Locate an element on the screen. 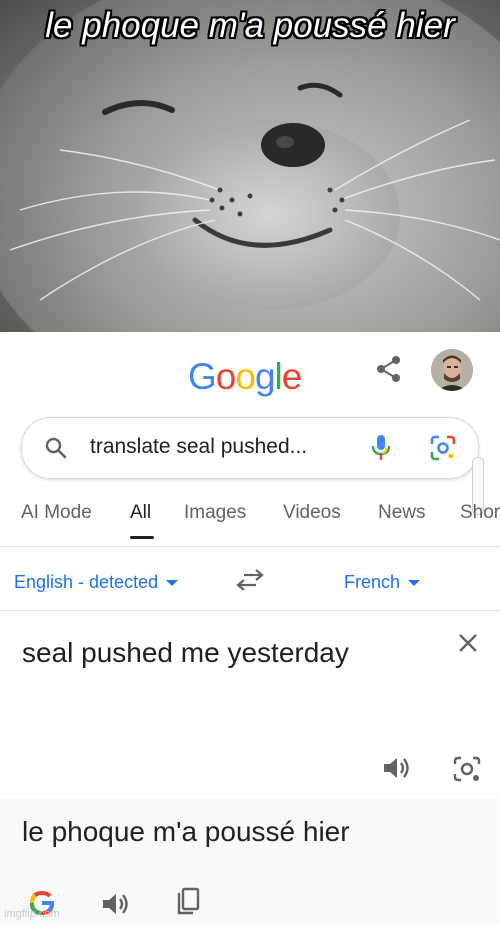 This screenshot has height=925, width=500. tab-shorts: Shor is located at coordinates (480, 513).